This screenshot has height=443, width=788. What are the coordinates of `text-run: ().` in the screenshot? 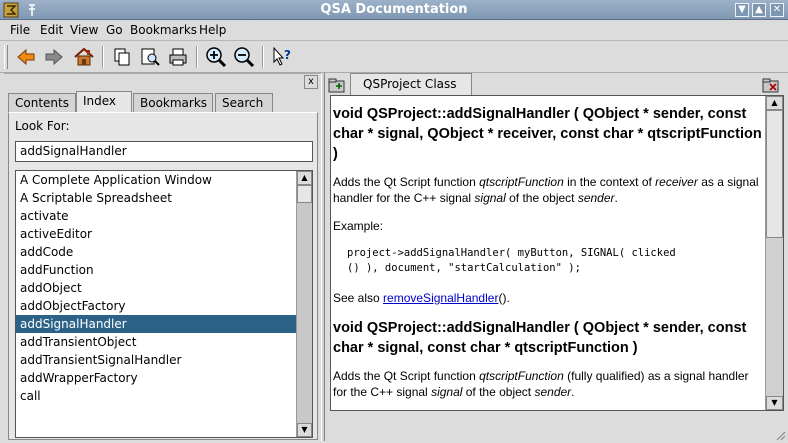 It's located at (504, 298).